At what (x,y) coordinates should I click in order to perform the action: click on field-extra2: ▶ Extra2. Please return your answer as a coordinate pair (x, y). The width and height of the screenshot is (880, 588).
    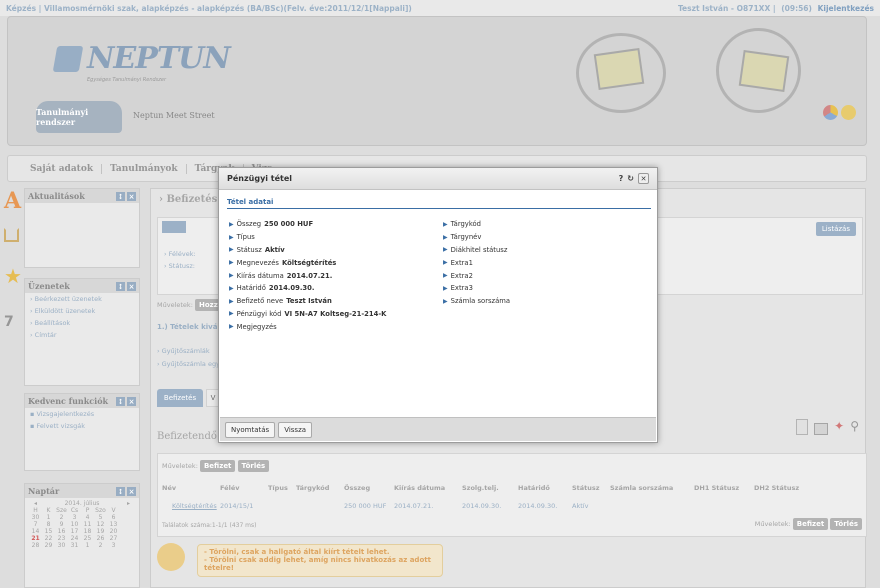
    Looking at the image, I should click on (478, 275).